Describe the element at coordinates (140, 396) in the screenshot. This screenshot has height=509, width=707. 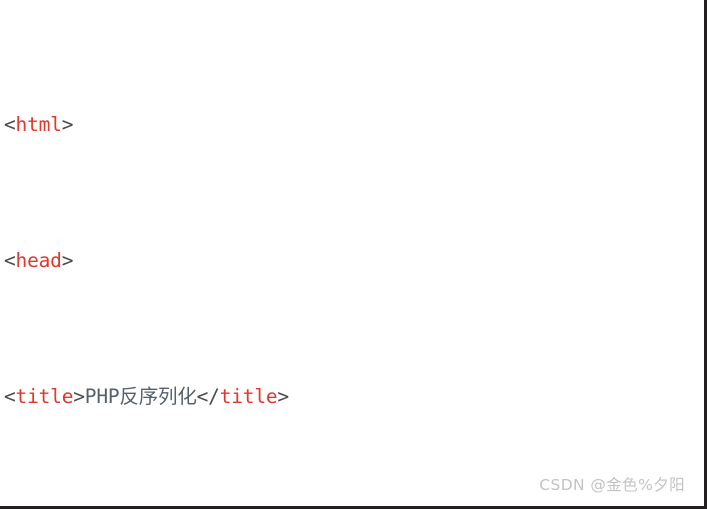
I see `title-text: PHP反序列化` at that location.